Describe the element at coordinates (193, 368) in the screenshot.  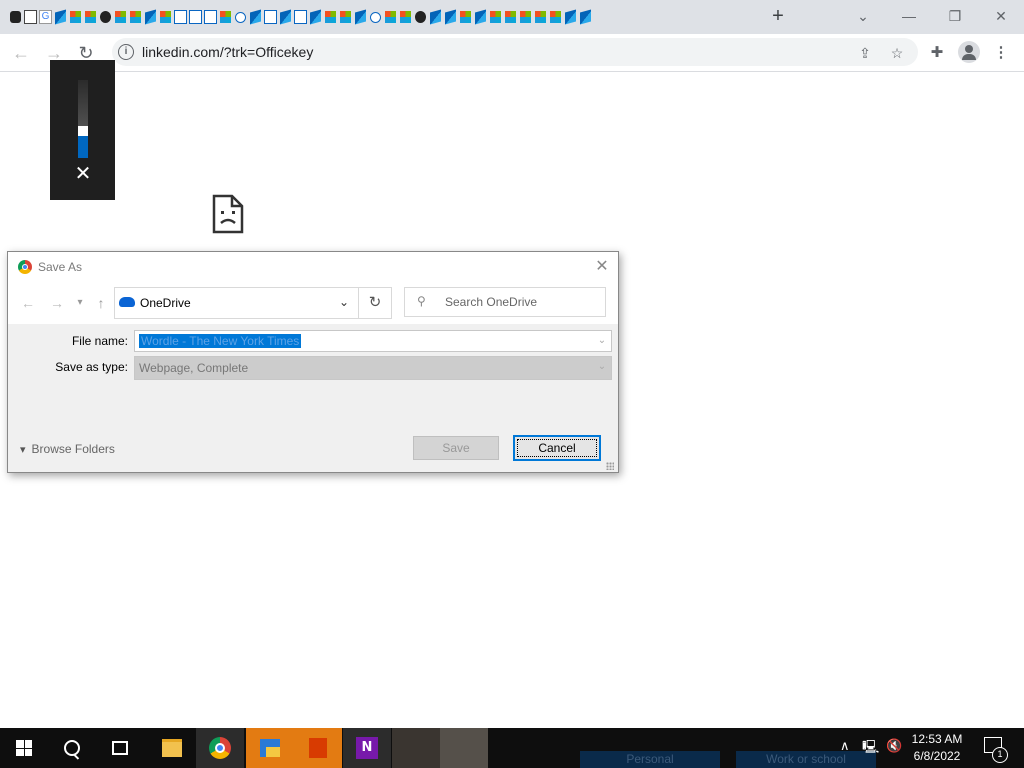
I see `save-type-value: Webpage, Complete` at that location.